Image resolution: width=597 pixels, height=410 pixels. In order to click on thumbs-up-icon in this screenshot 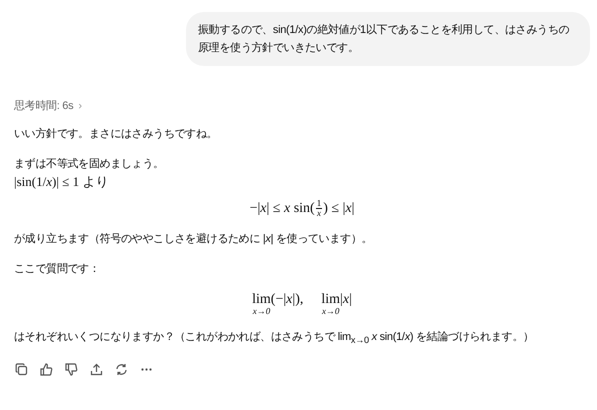, I will do `click(46, 369)`.